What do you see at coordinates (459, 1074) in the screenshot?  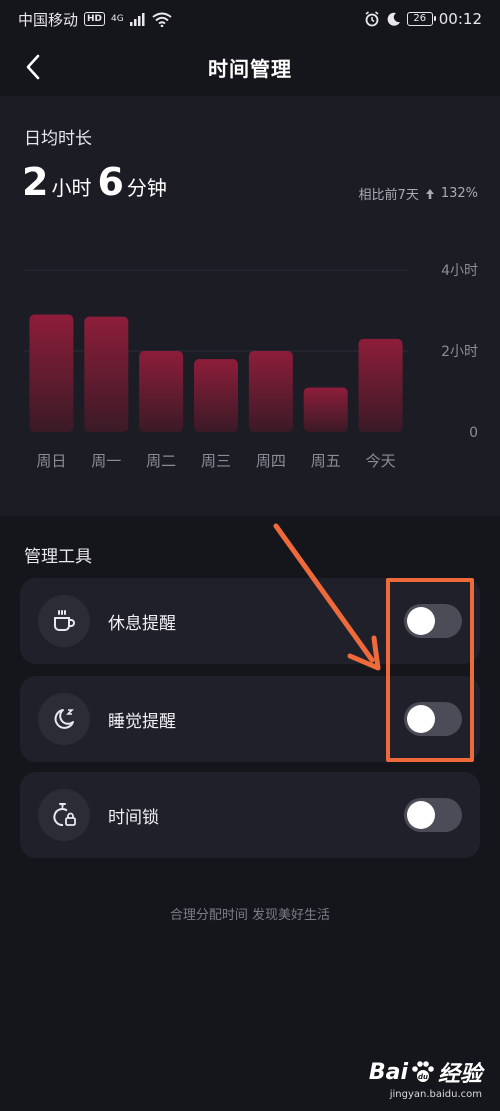 I see `watermark-logo-text-2: 经验` at bounding box center [459, 1074].